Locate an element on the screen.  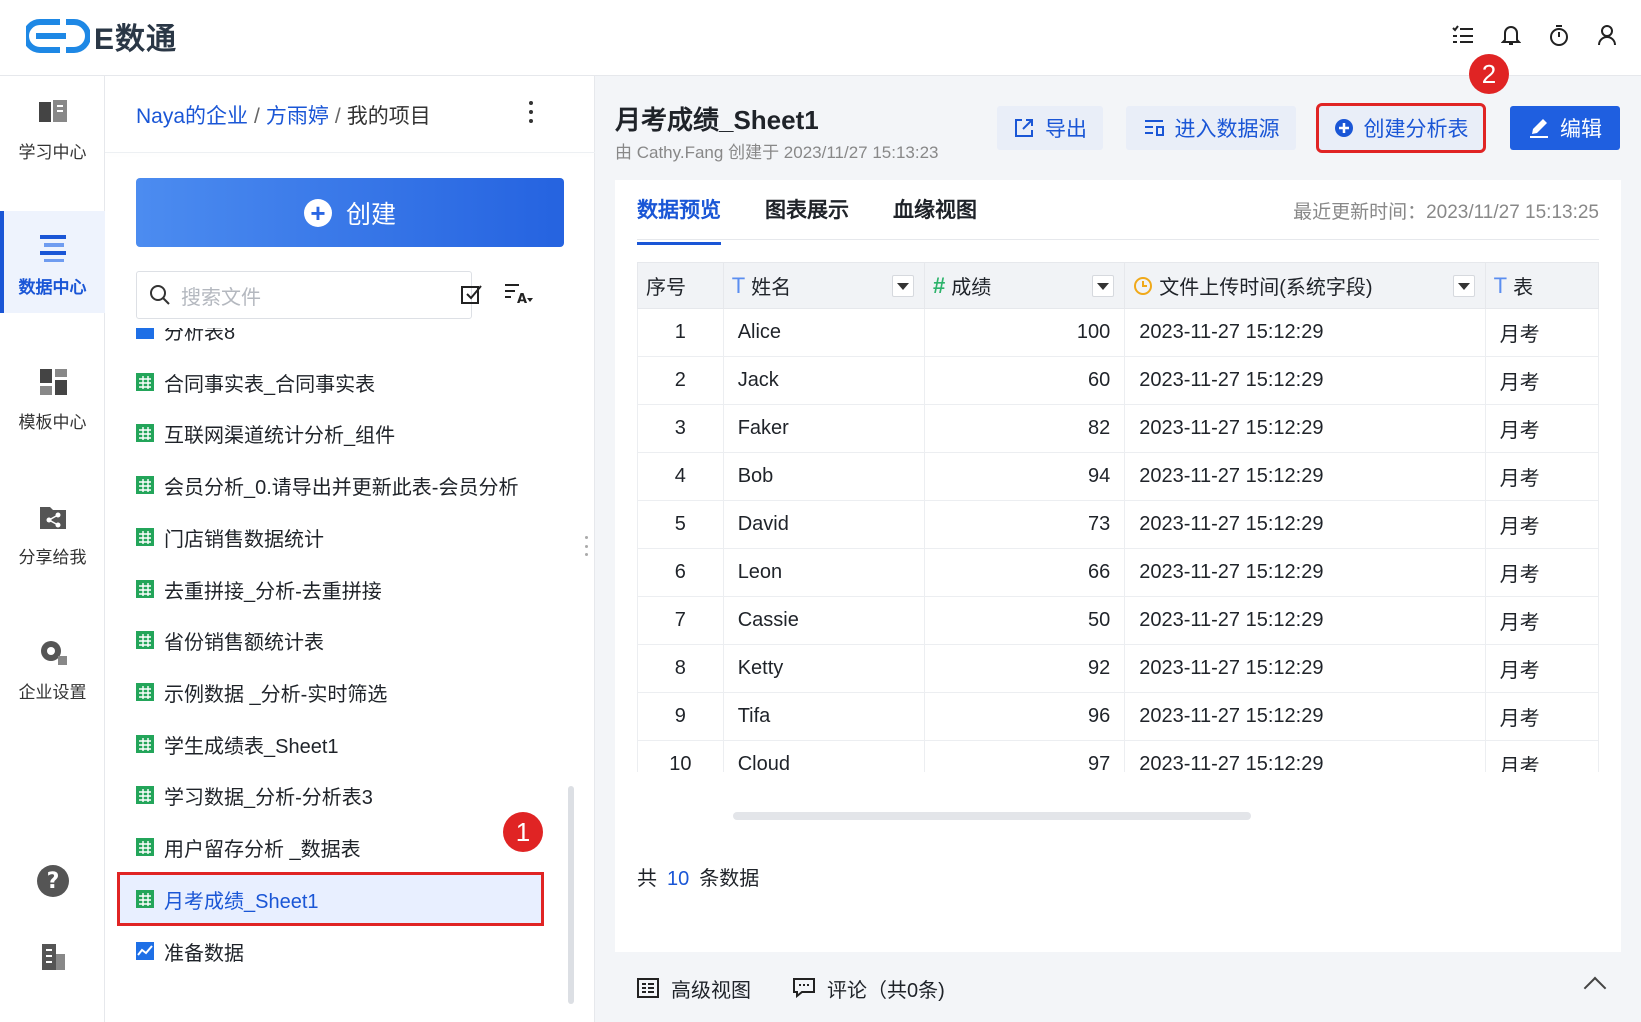
advanced-view-icon is located at coordinates (648, 988).